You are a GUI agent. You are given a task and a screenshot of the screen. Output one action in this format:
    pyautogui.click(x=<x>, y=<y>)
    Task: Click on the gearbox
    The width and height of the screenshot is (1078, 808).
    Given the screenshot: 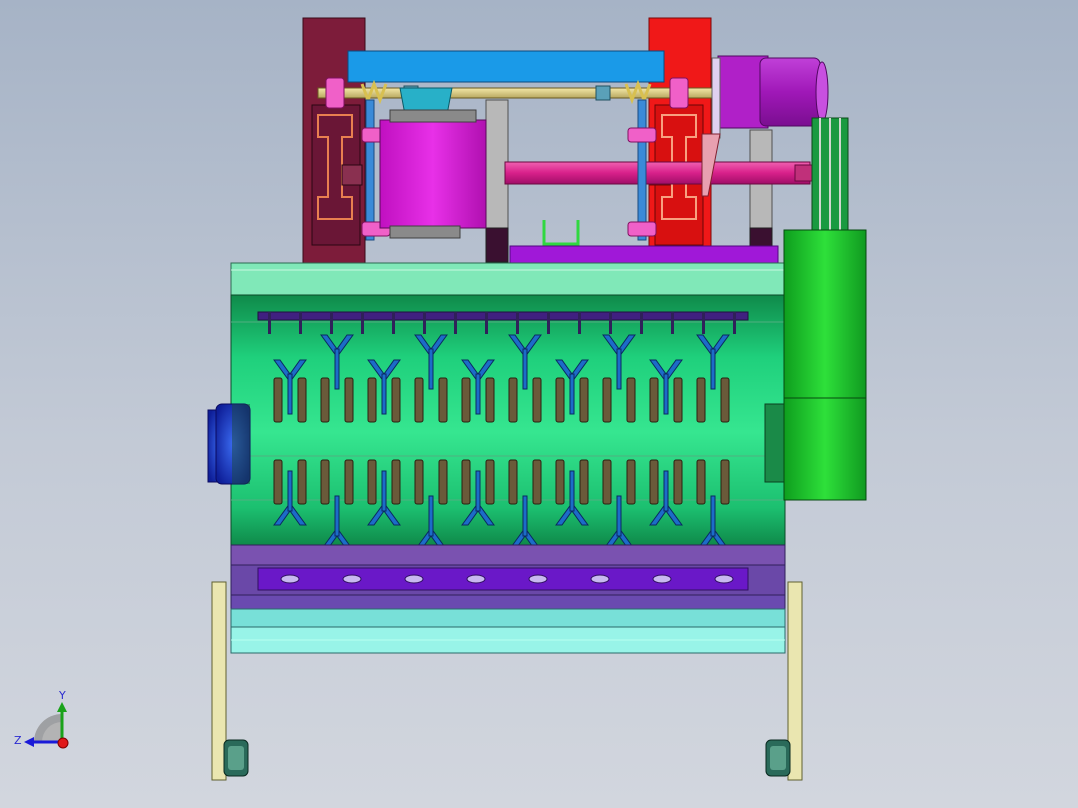 What is the action you would take?
    pyautogui.click(x=433, y=163)
    